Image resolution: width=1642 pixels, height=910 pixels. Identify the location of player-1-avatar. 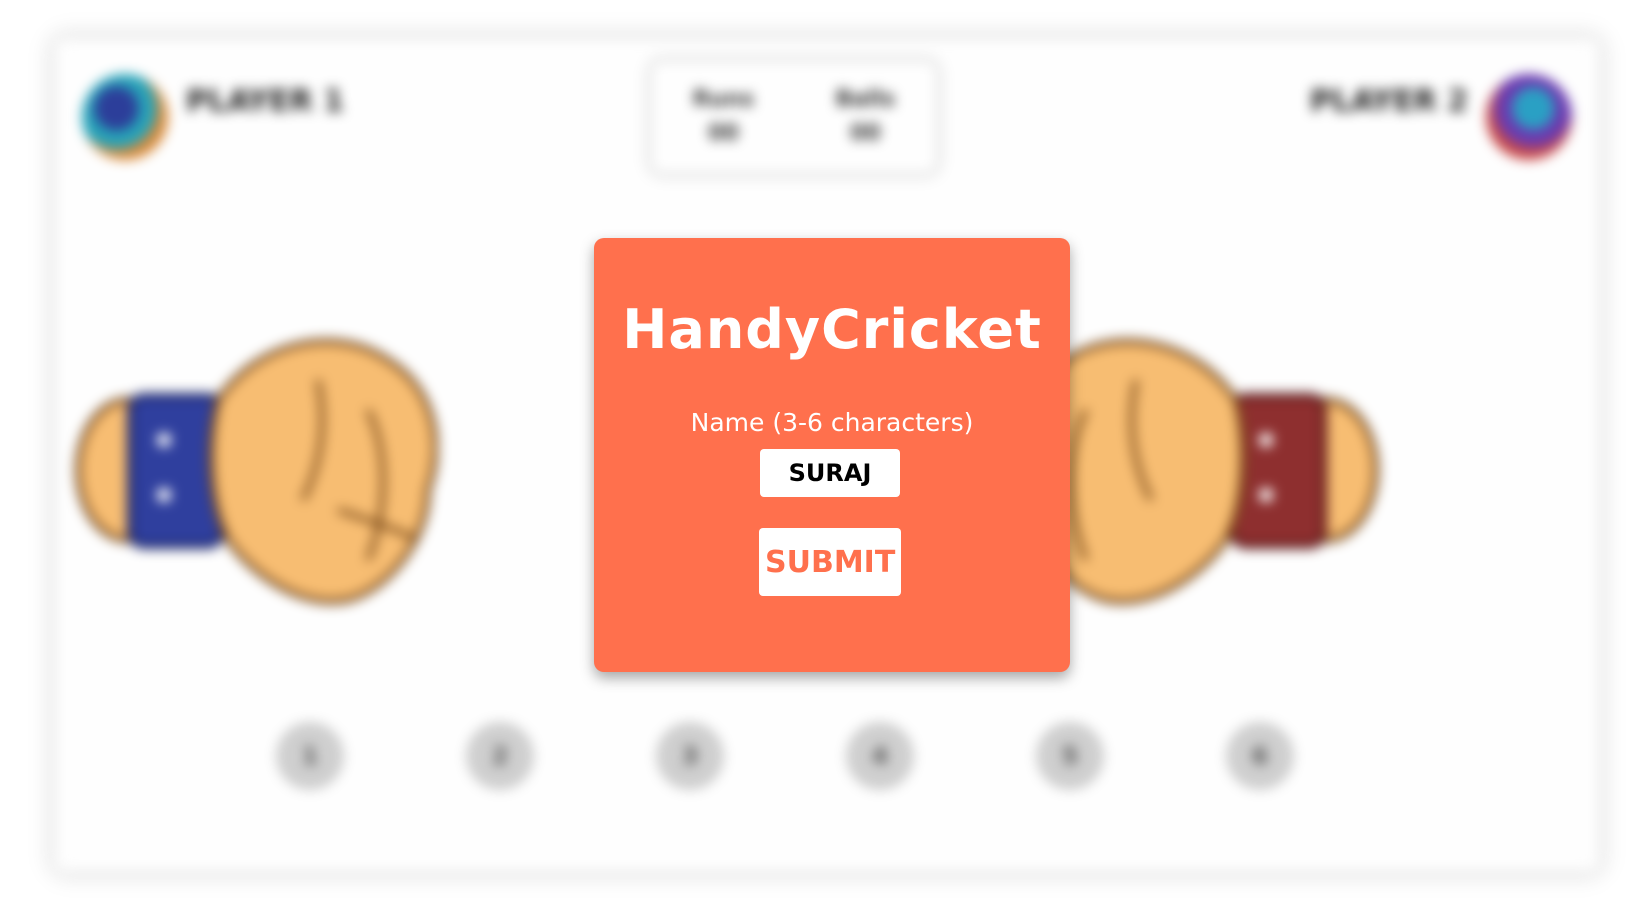
(125, 117).